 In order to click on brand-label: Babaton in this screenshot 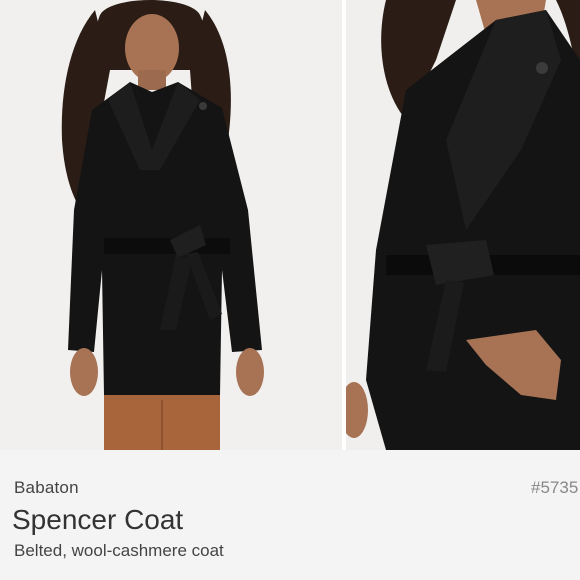, I will do `click(46, 488)`.